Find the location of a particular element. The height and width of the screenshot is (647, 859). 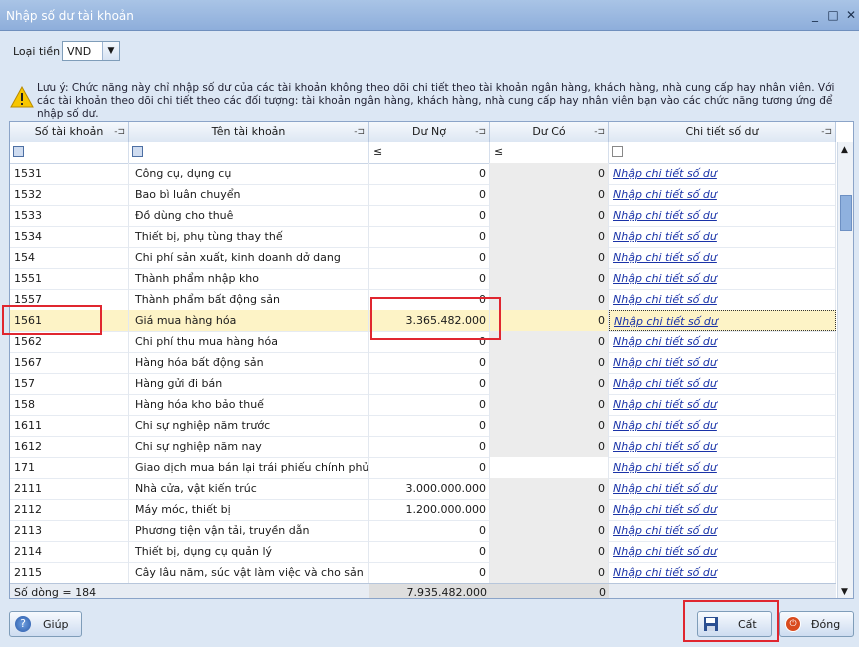

account-name-cell: Chi phí thu mua hàng hóa is located at coordinates (249, 341).